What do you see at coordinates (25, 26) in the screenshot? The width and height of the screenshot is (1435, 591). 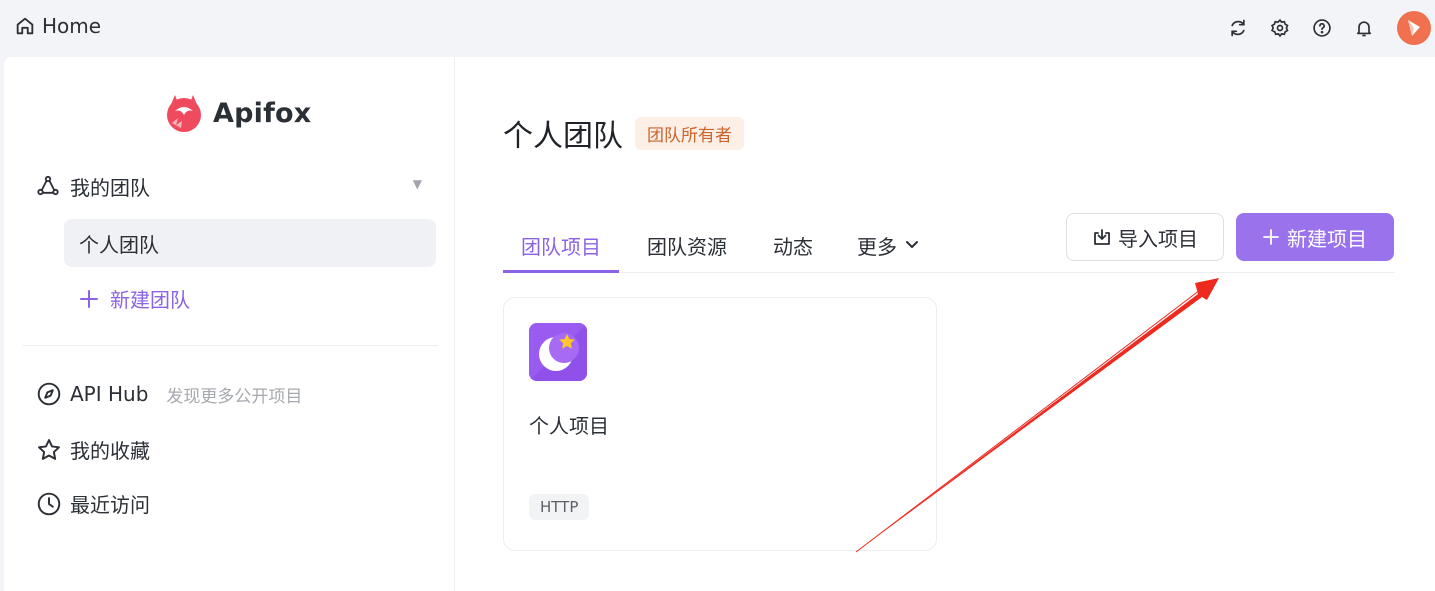 I see `home-icon` at bounding box center [25, 26].